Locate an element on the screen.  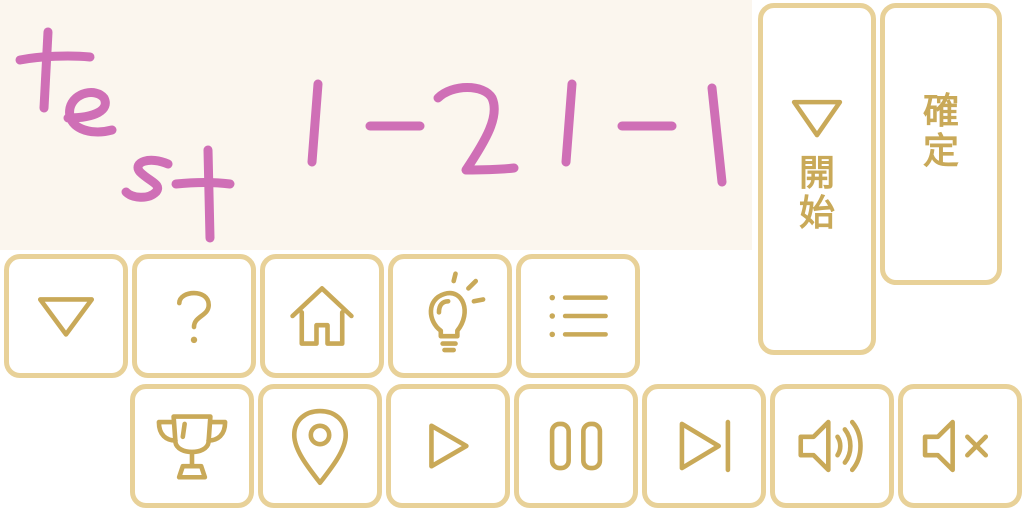
skip-button is located at coordinates (704, 446).